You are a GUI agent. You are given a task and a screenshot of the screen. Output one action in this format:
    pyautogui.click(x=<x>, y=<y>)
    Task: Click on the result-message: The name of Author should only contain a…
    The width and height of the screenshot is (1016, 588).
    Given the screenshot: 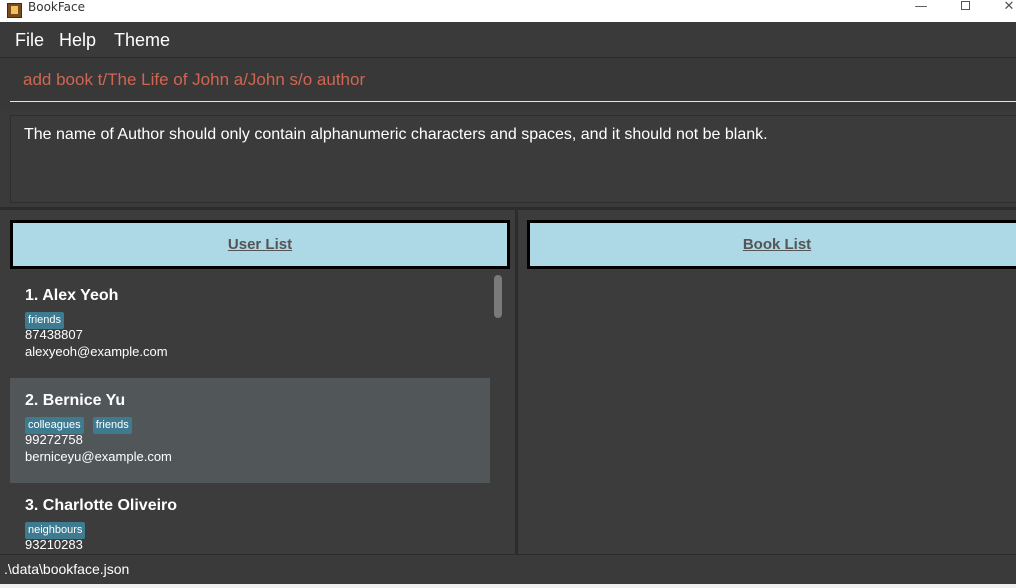 What is the action you would take?
    pyautogui.click(x=396, y=134)
    